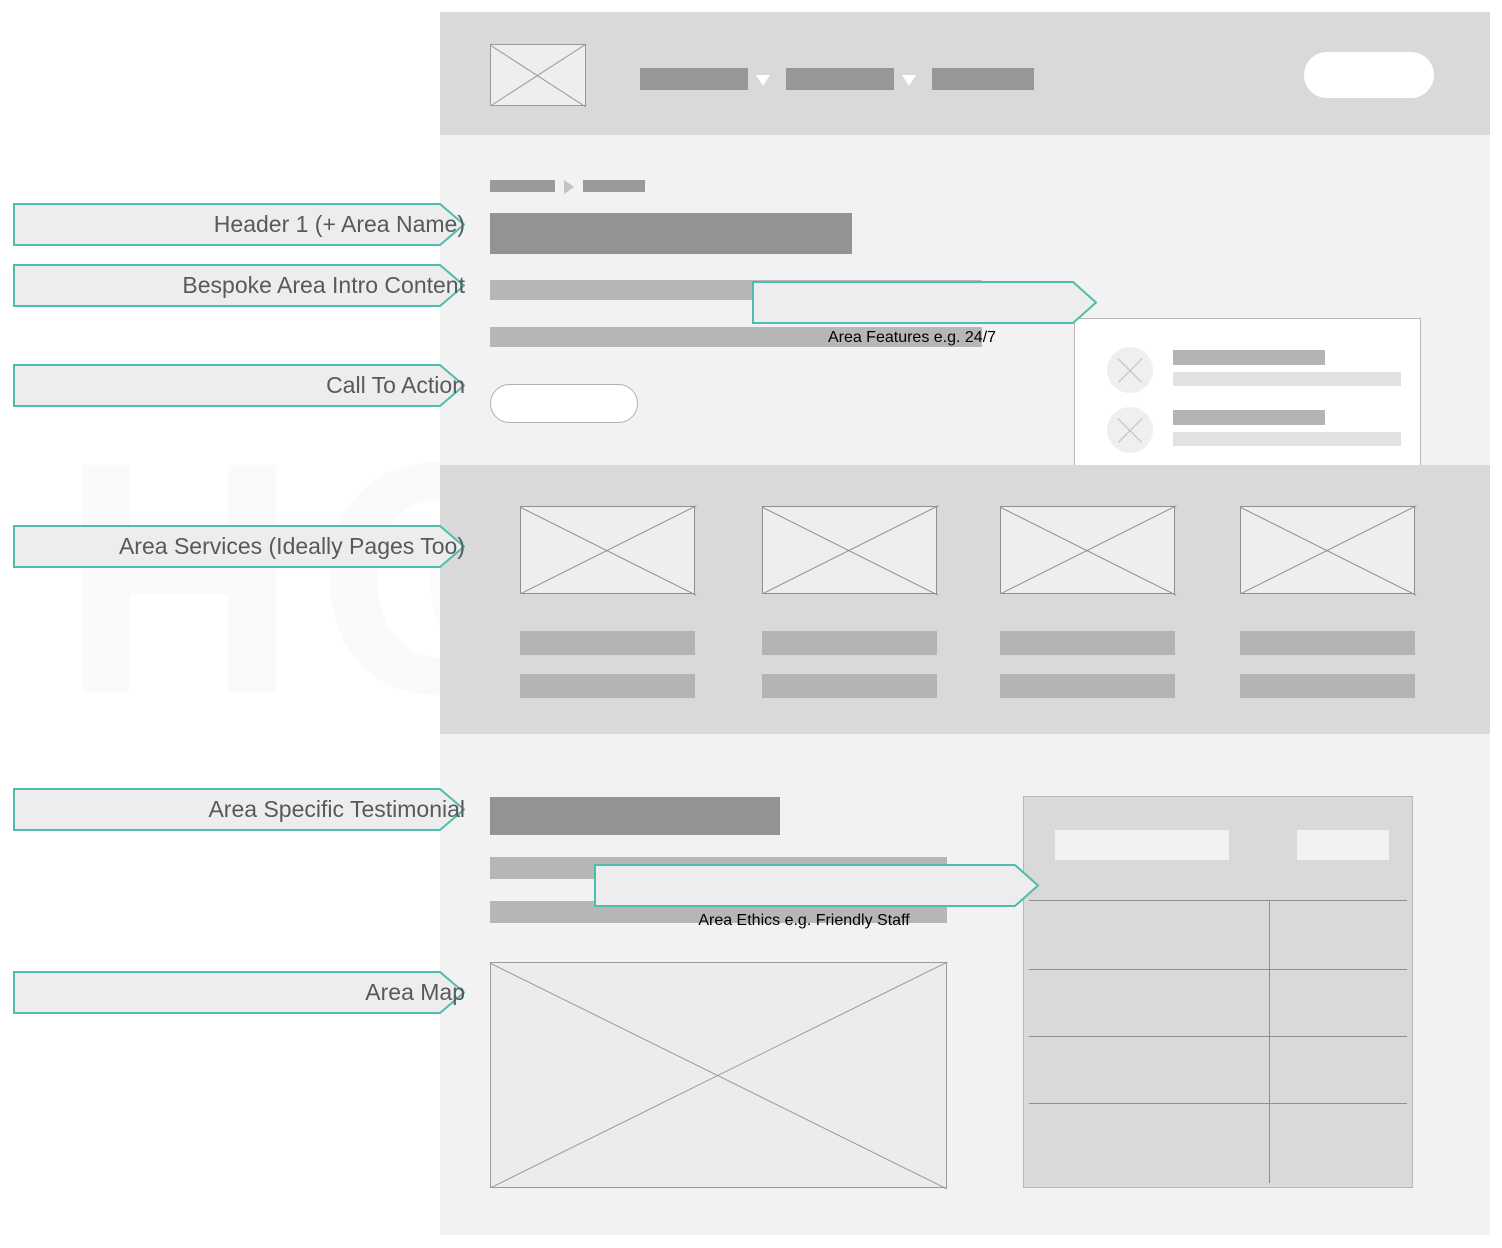 The width and height of the screenshot is (1502, 1248). Describe the element at coordinates (1269, 1041) in the screenshot. I see `ethics-grid-column-divider` at that location.